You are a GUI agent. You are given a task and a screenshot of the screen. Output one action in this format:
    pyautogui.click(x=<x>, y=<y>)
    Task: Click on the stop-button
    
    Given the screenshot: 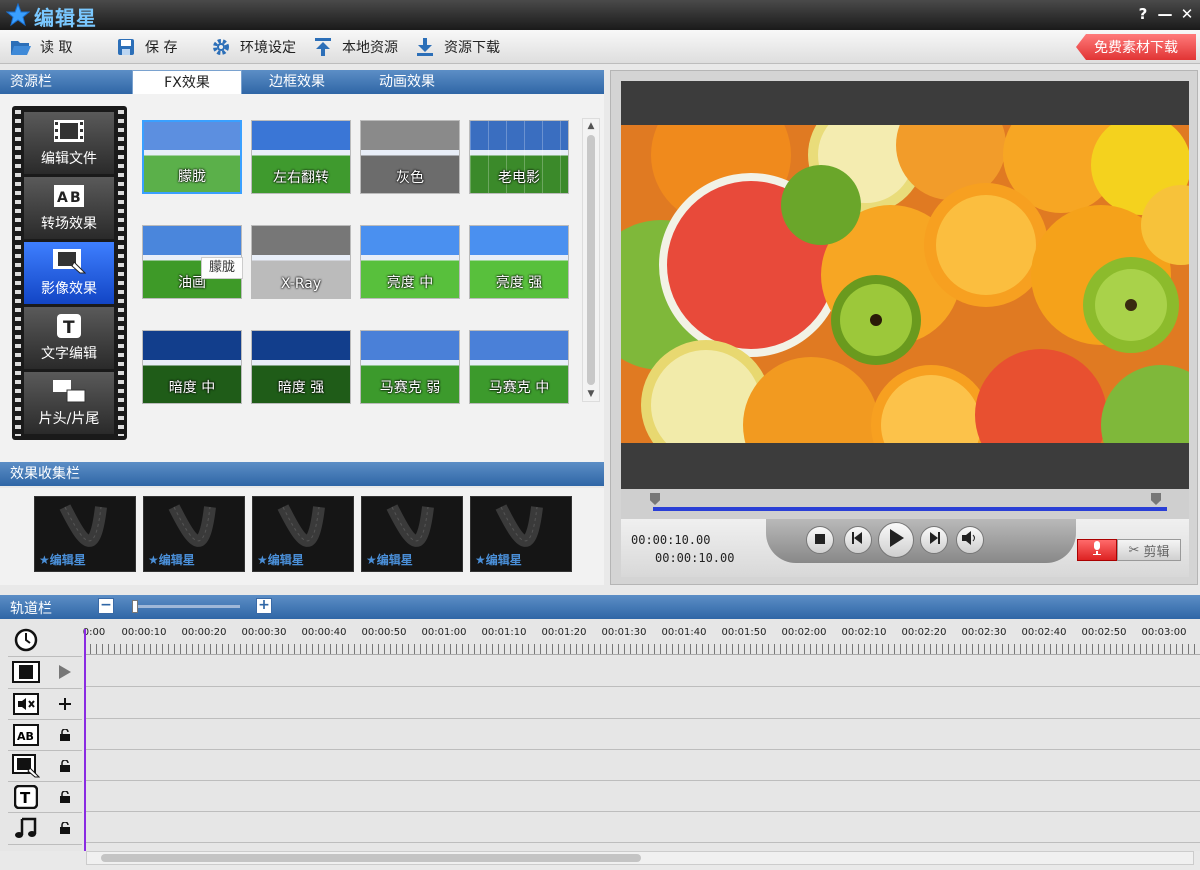 What is the action you would take?
    pyautogui.click(x=820, y=540)
    